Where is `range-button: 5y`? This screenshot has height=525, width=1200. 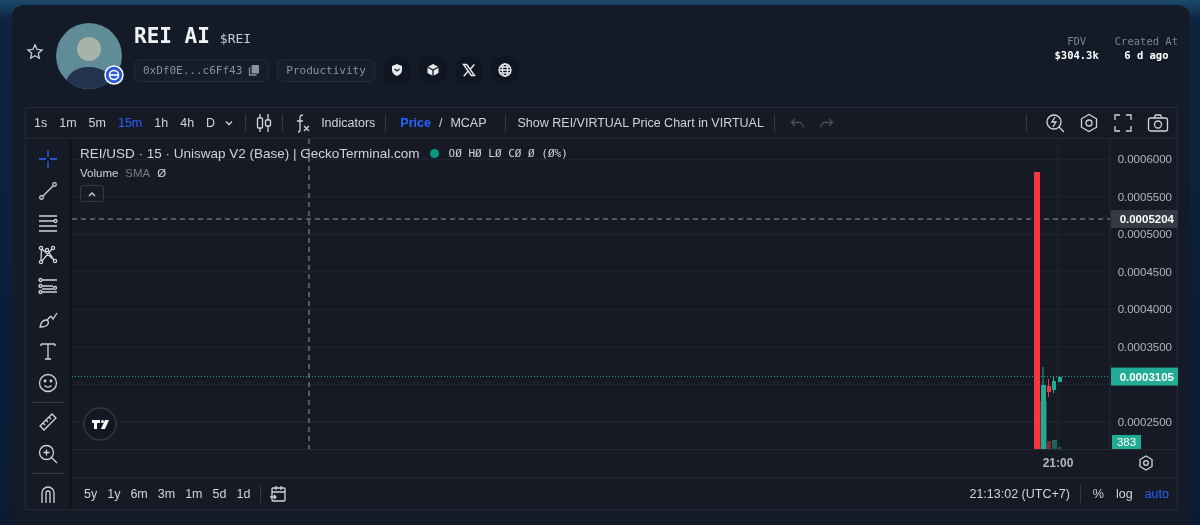 range-button: 5y is located at coordinates (91, 493).